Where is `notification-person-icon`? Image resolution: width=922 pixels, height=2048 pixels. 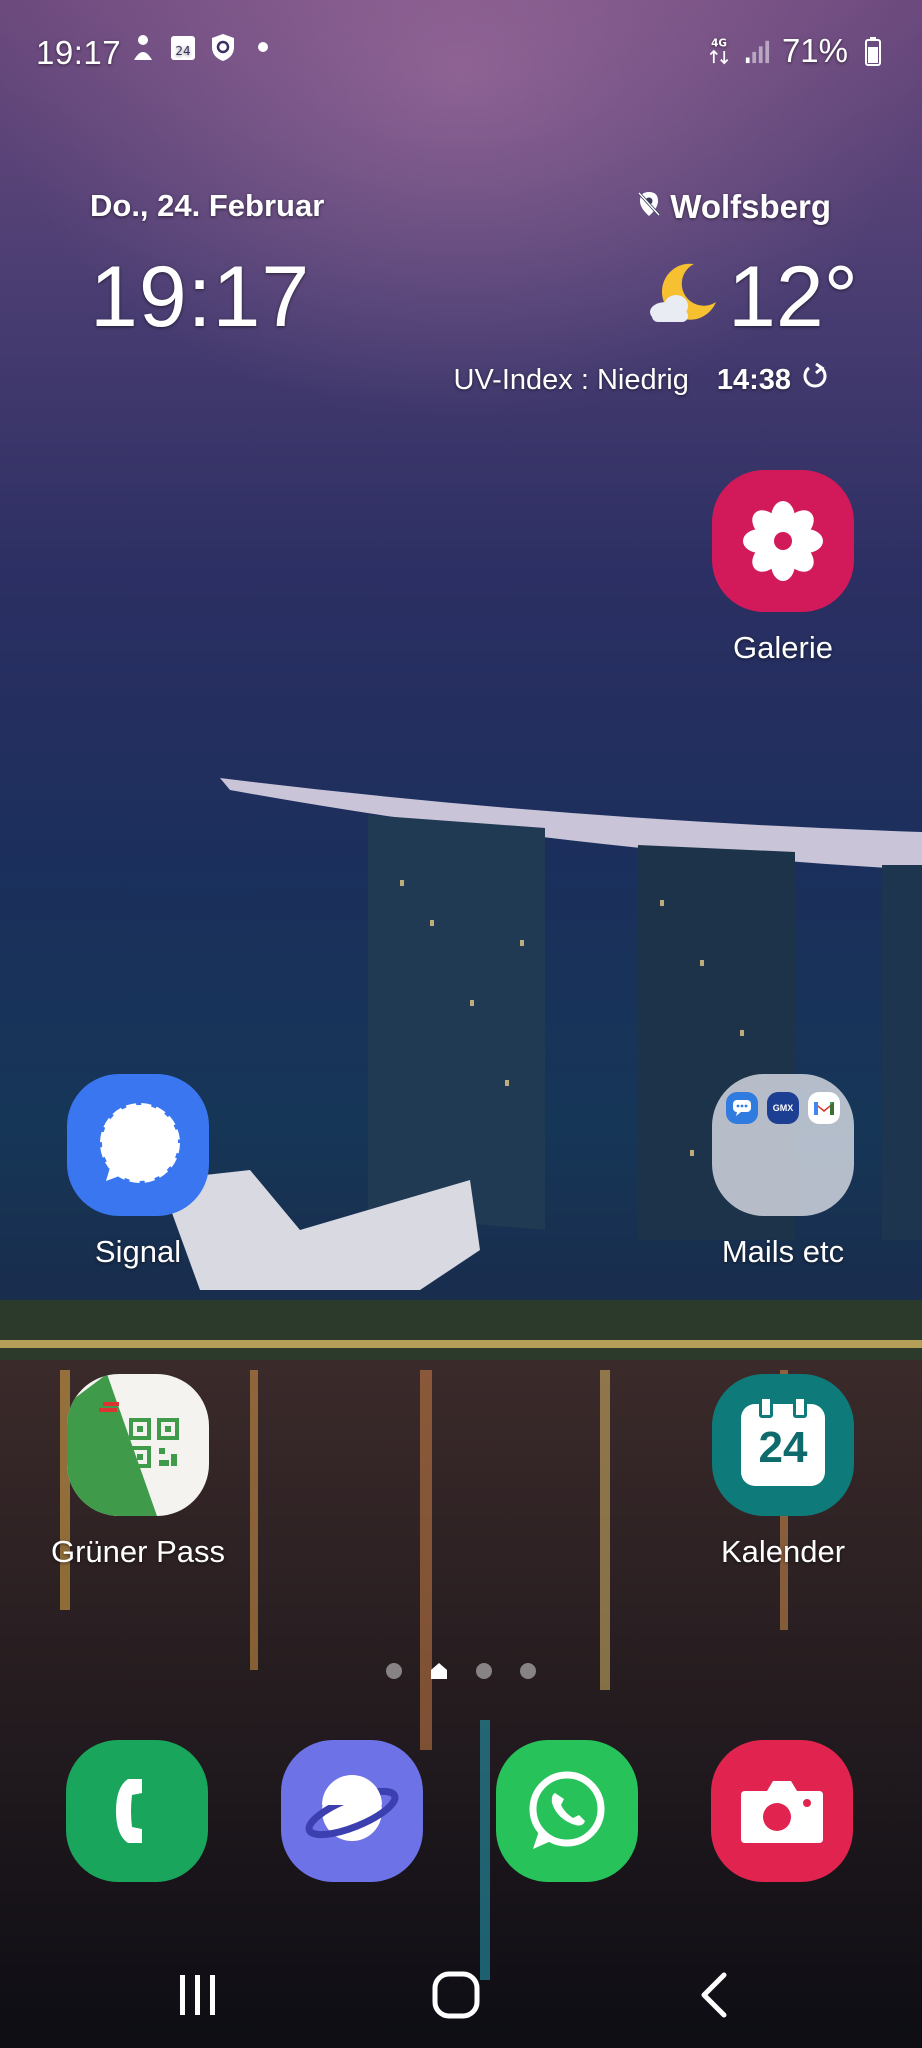
notification-person-icon is located at coordinates (143, 47).